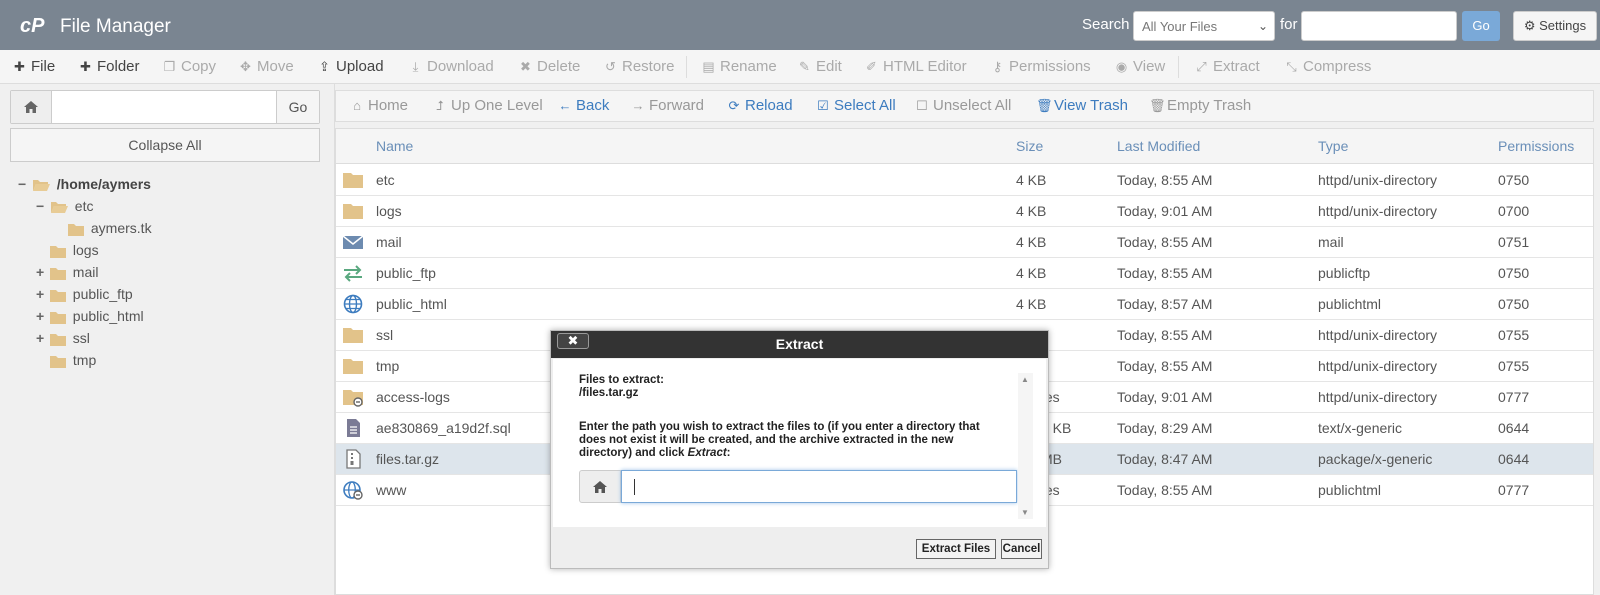  Describe the element at coordinates (1379, 26) in the screenshot. I see `search-input` at that location.